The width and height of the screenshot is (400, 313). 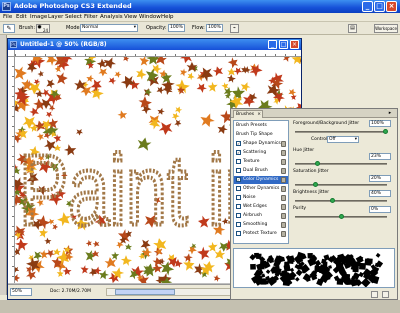 I want to click on brush-stroke-preview, so click(x=314, y=268).